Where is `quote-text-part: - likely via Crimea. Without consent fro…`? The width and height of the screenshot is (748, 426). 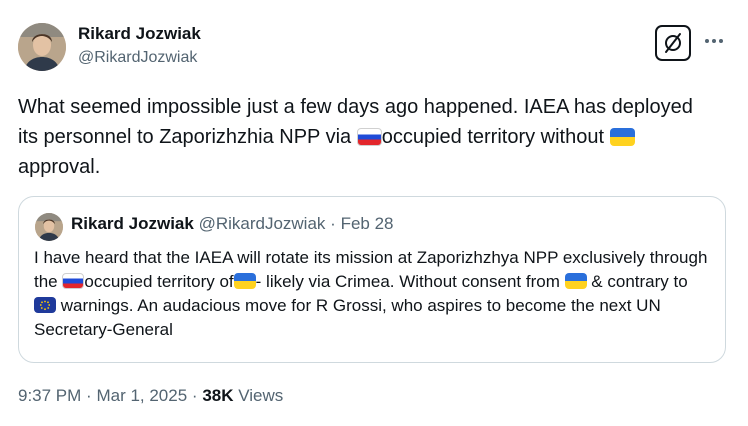 quote-text-part: - likely via Crimea. Without consent fro… is located at coordinates (410, 281).